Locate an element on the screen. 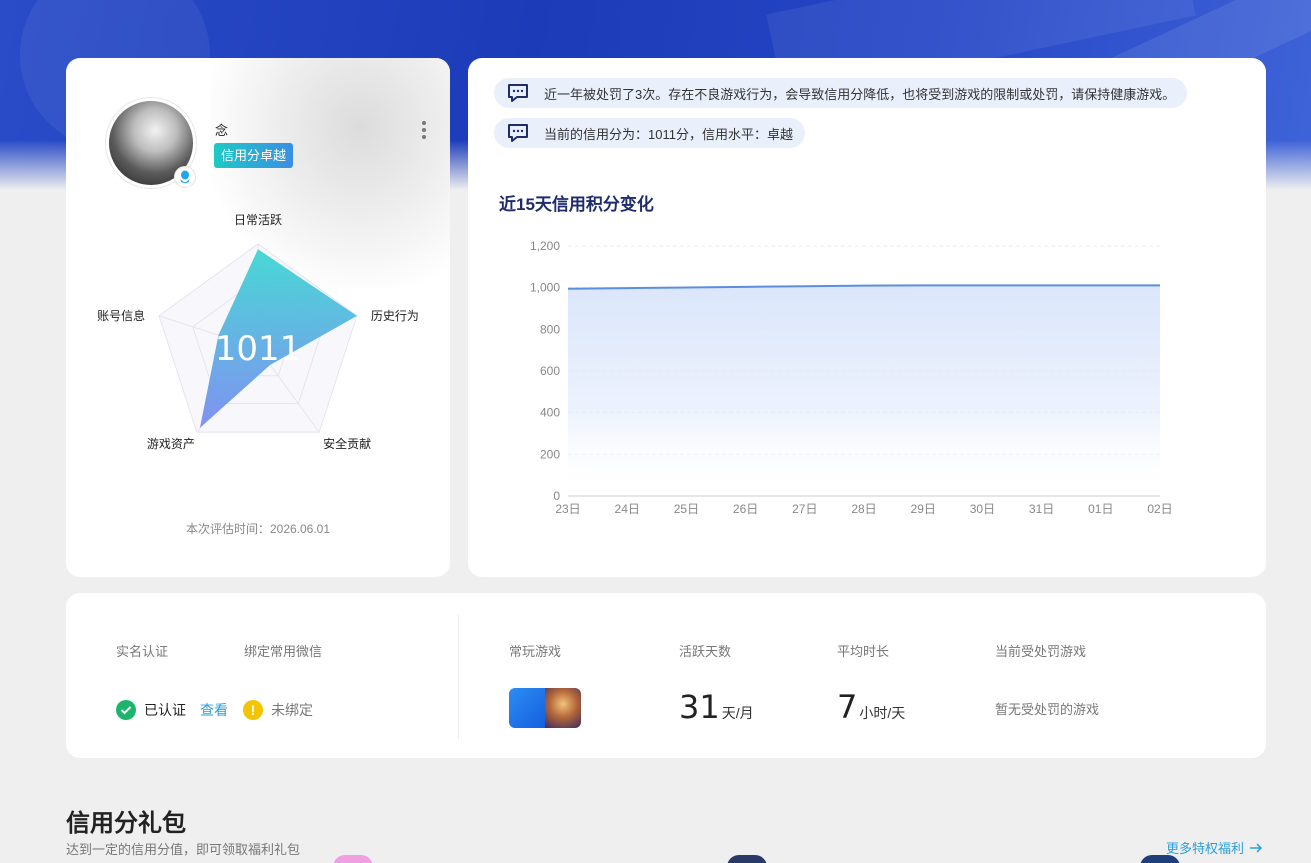  x-tick-label: 02日 is located at coordinates (1159, 509).